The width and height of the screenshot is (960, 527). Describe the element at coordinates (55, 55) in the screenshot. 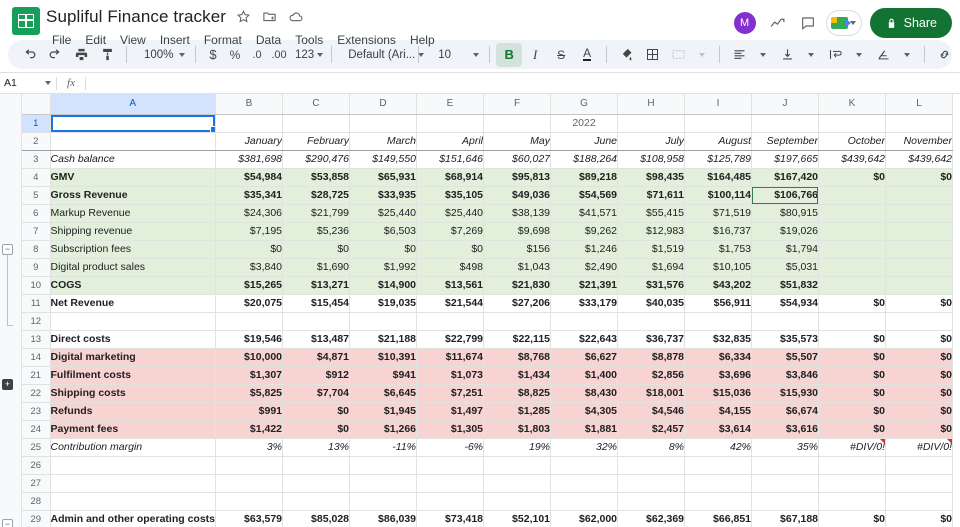

I see `redo-icon` at that location.